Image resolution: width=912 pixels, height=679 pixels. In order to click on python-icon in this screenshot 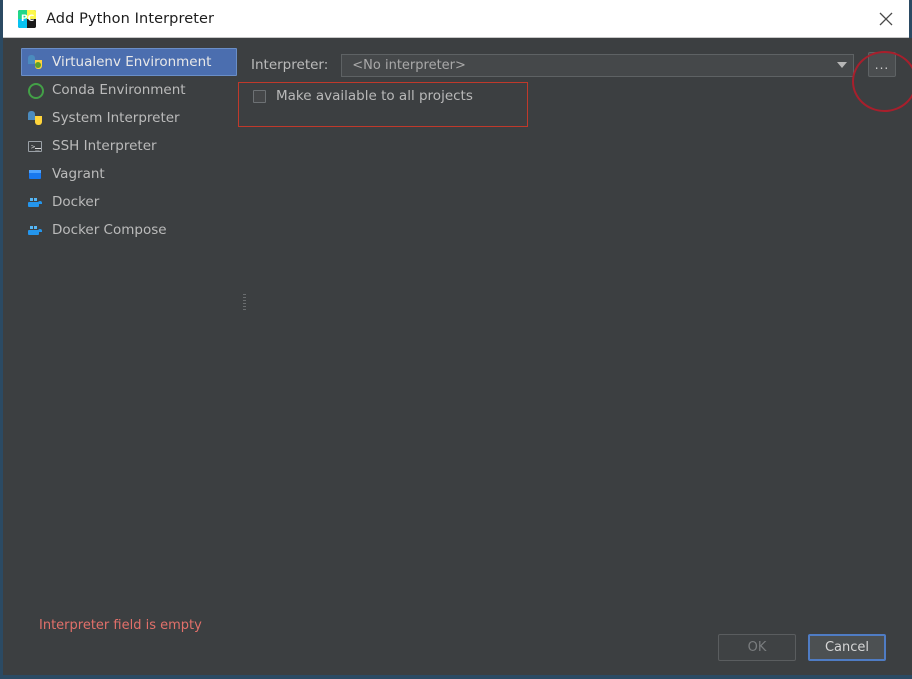, I will do `click(35, 118)`.